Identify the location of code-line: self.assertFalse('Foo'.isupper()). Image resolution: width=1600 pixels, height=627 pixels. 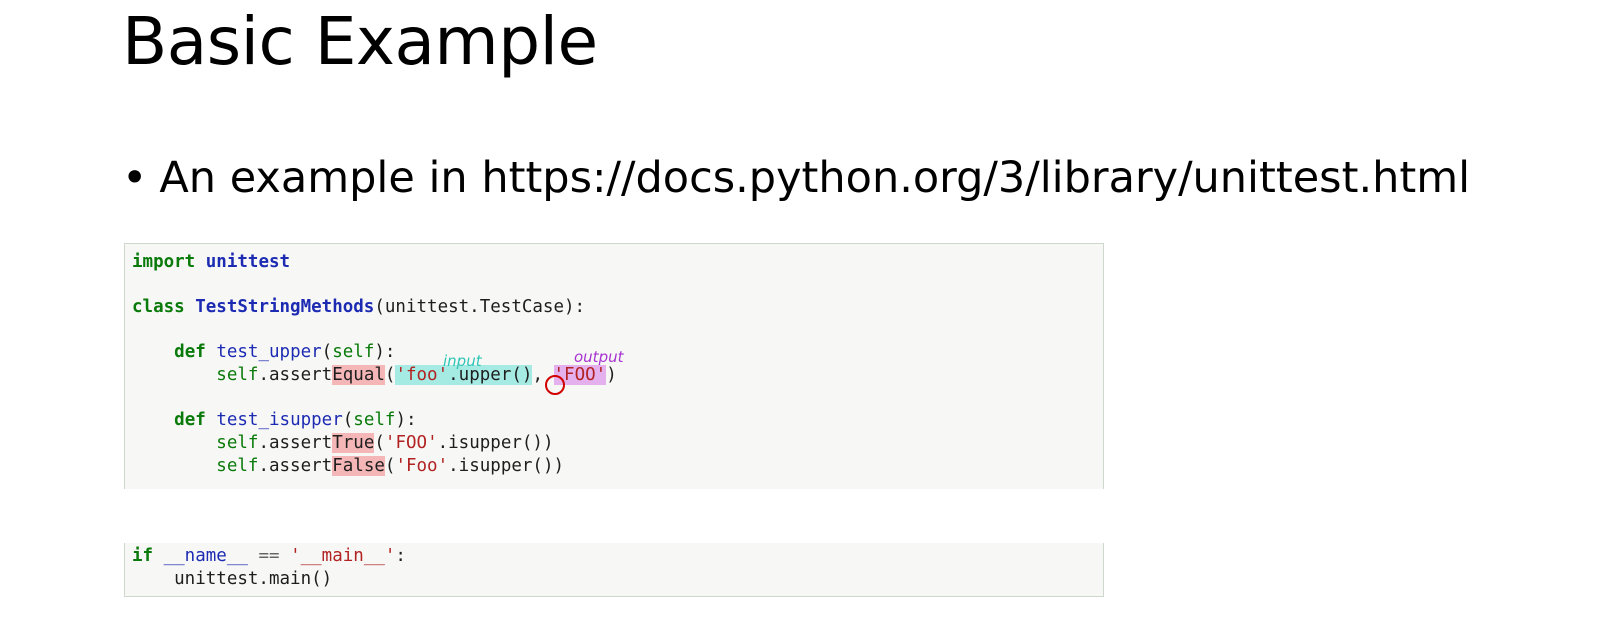
(617, 466).